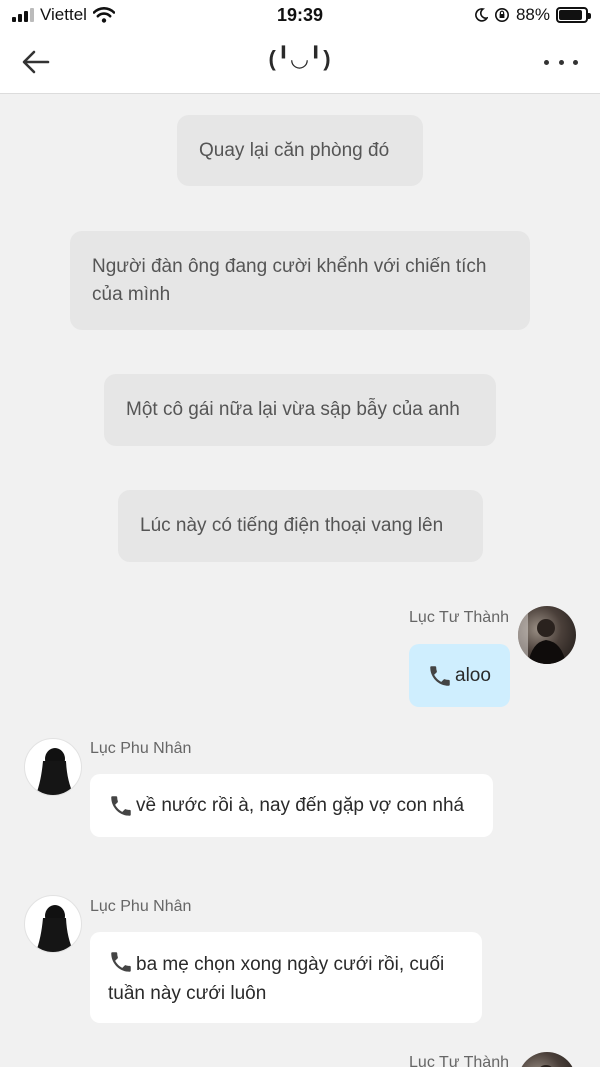 This screenshot has width=600, height=1067. Describe the element at coordinates (292, 525) in the screenshot. I see `narration-text: Lúc này có tiếng điện thoại vang lên` at that location.